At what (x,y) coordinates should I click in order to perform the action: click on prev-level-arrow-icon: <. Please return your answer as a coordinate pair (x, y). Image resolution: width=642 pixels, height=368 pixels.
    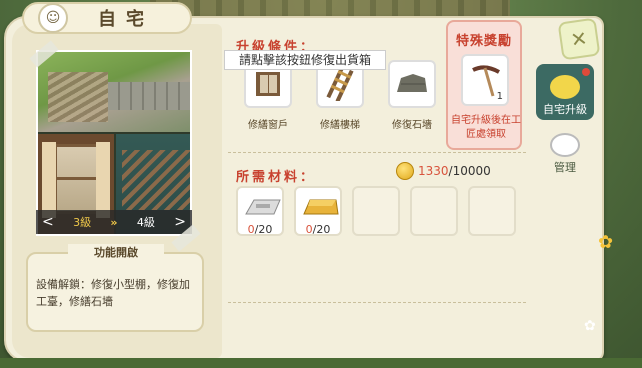
    Looking at the image, I should click on (48, 222).